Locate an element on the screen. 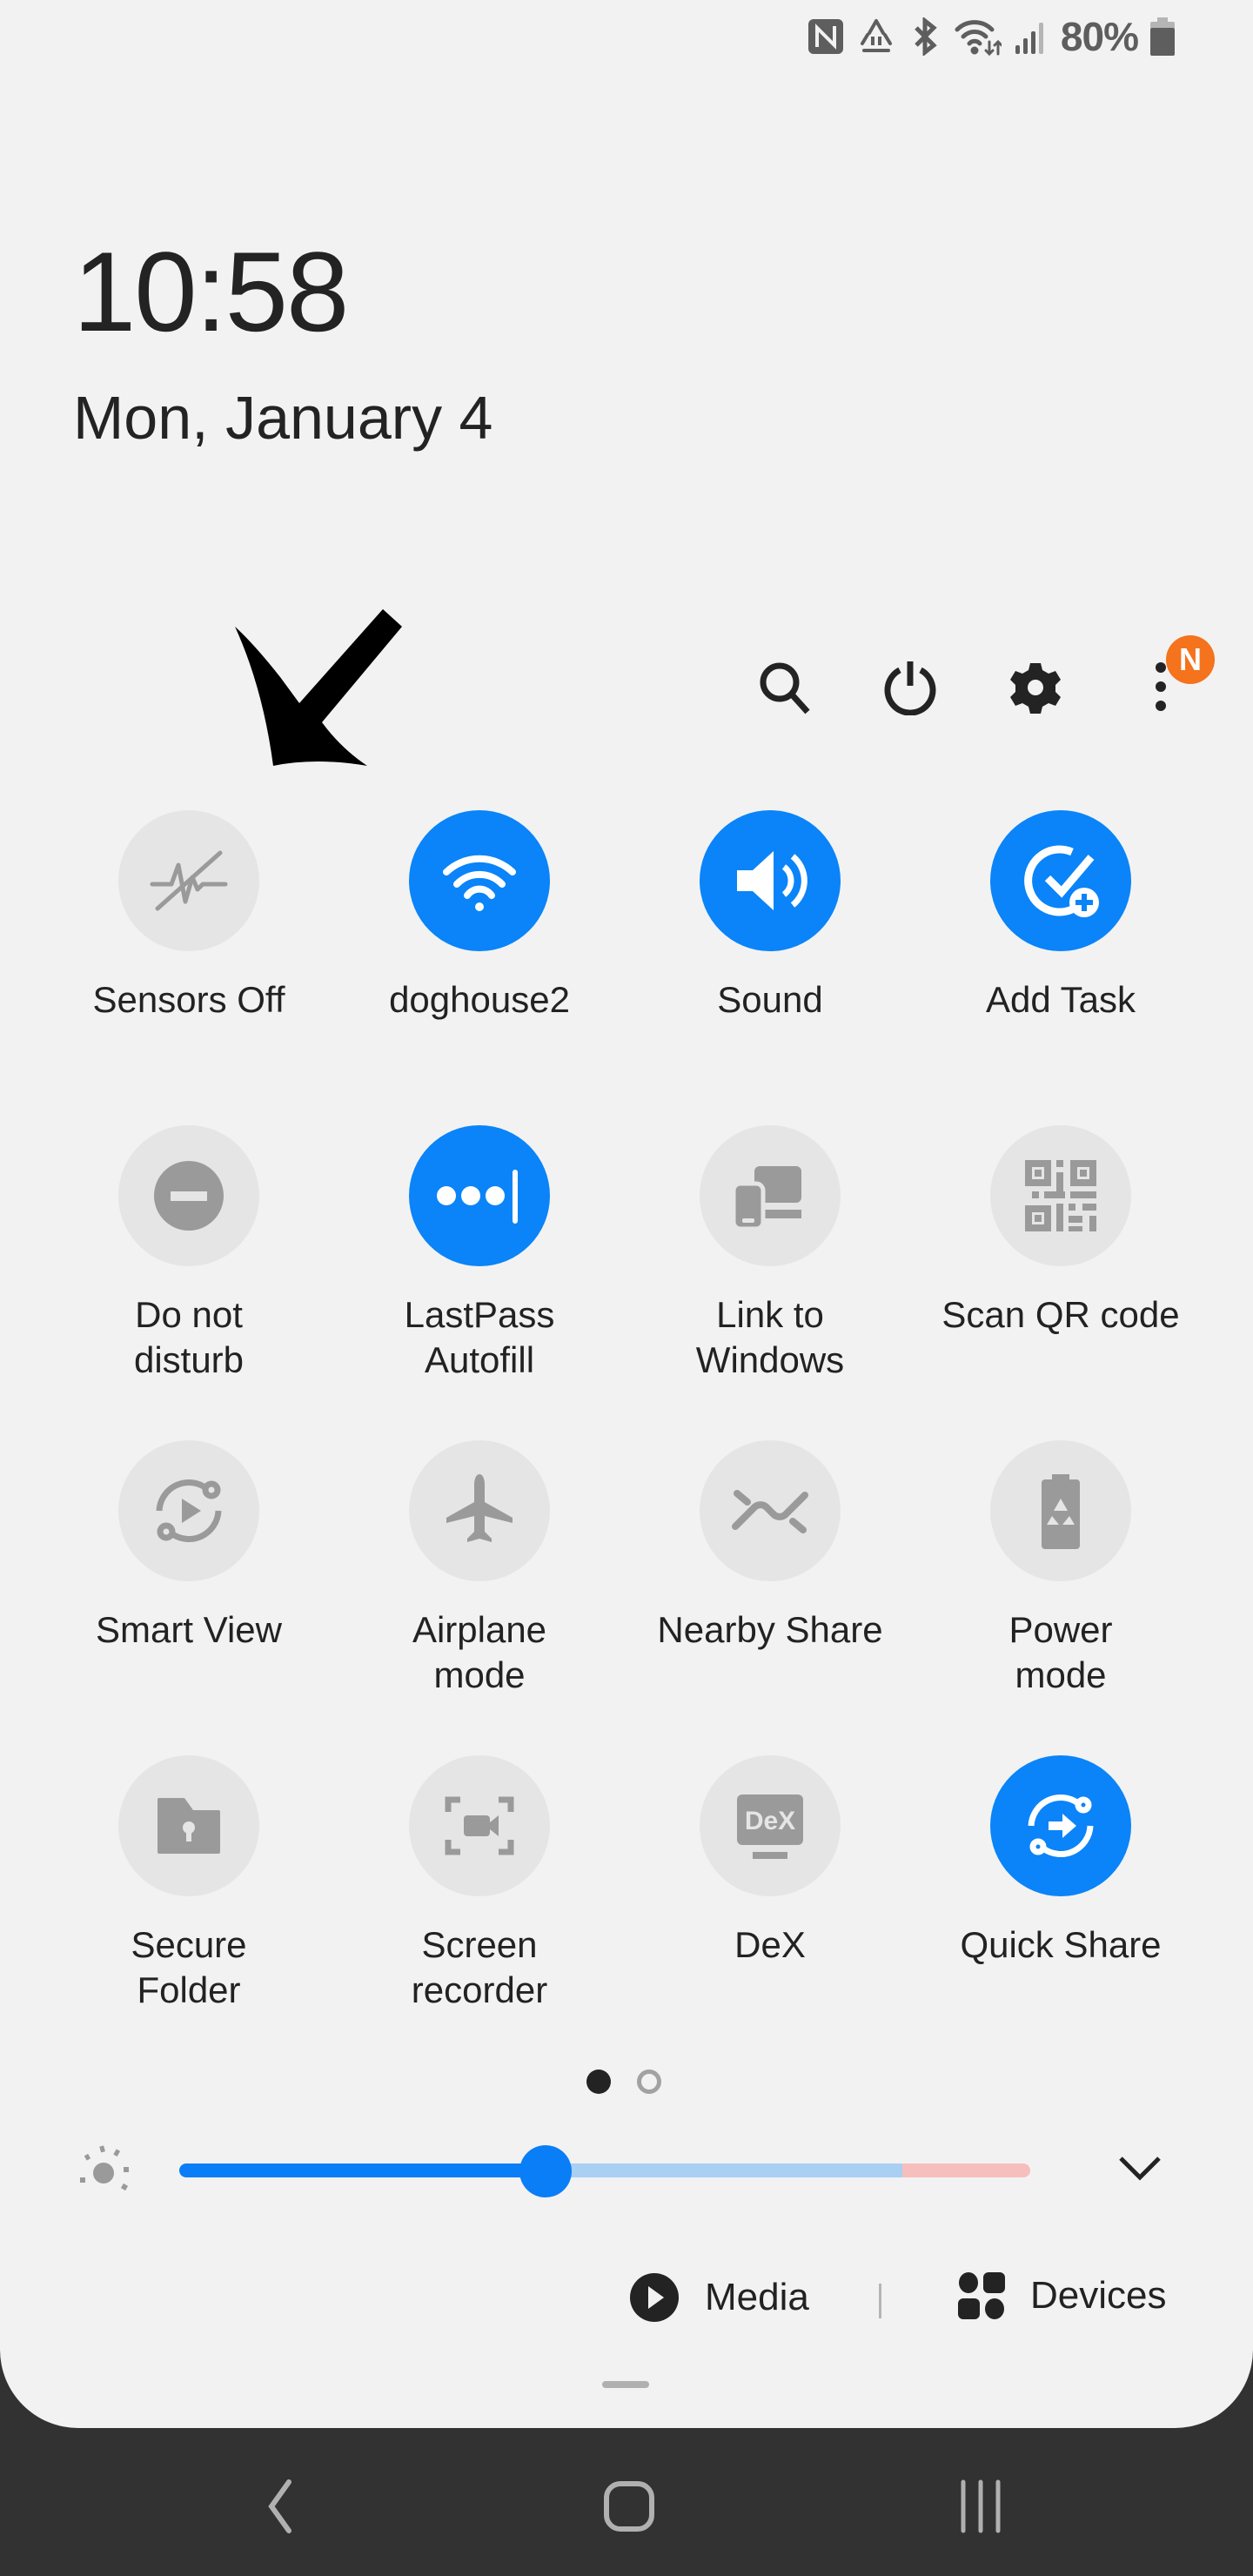 This screenshot has height=2576, width=1253. tile-link-to-windows: Link to Windows is located at coordinates (770, 1254).